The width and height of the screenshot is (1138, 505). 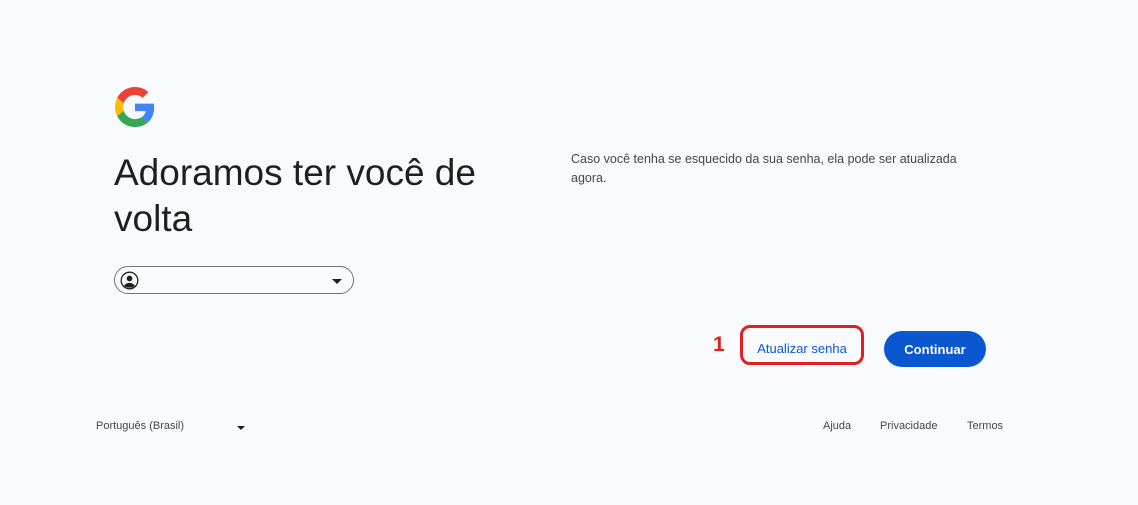 I want to click on help-link: Ajuda, so click(x=837, y=426).